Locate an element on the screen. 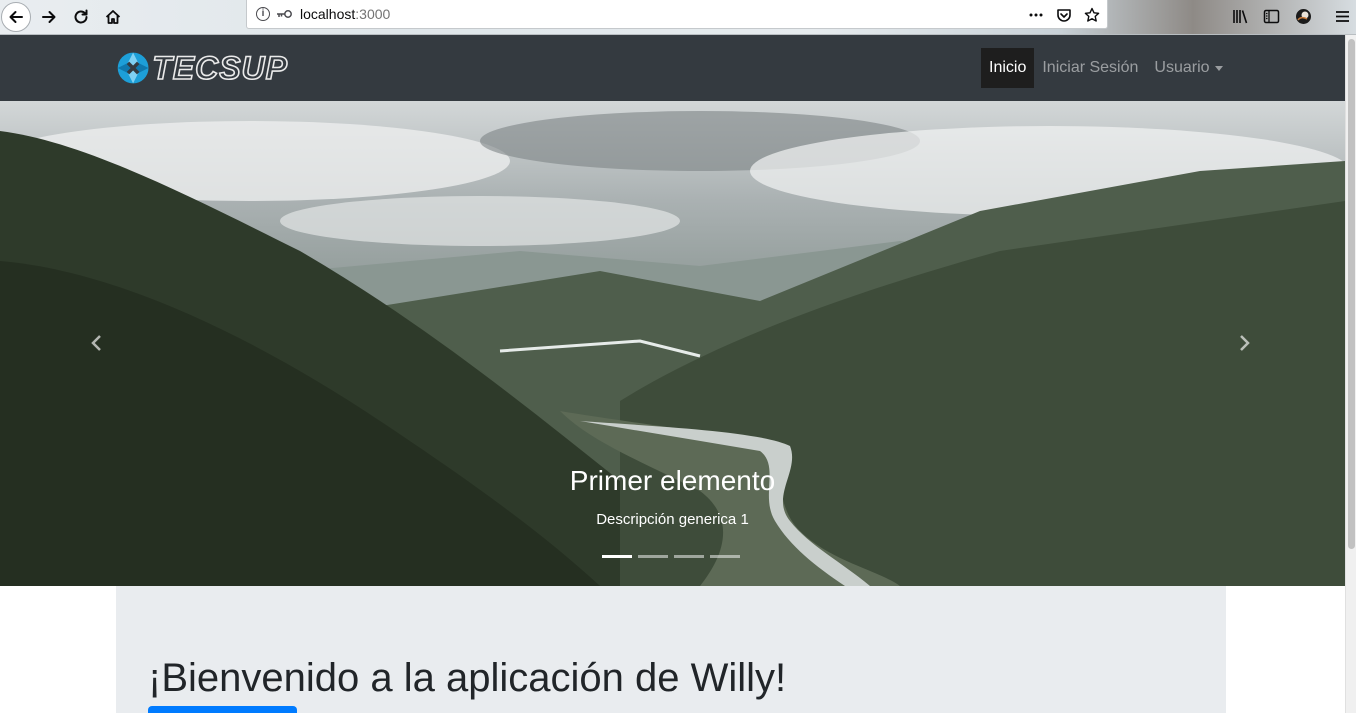 The height and width of the screenshot is (713, 1356). pocket-icon is located at coordinates (1064, 15).